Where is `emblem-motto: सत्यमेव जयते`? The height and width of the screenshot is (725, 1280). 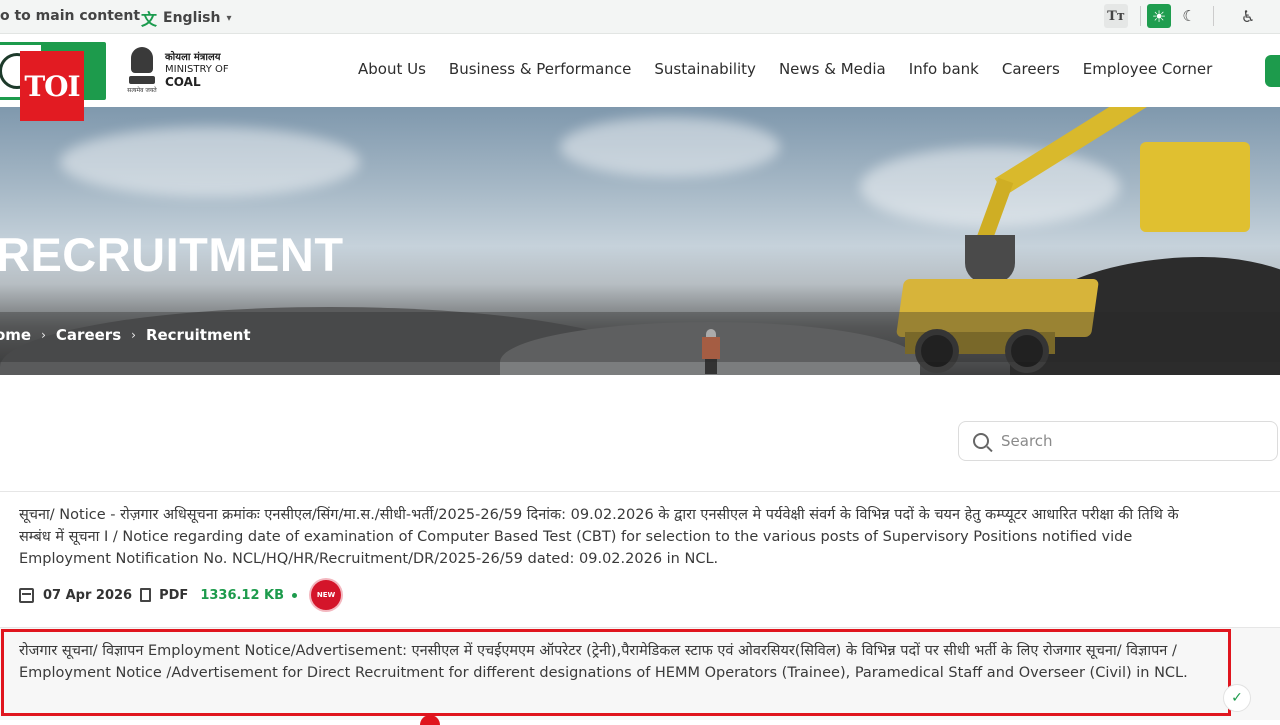 emblem-motto: सत्यमेव जयते is located at coordinates (142, 90).